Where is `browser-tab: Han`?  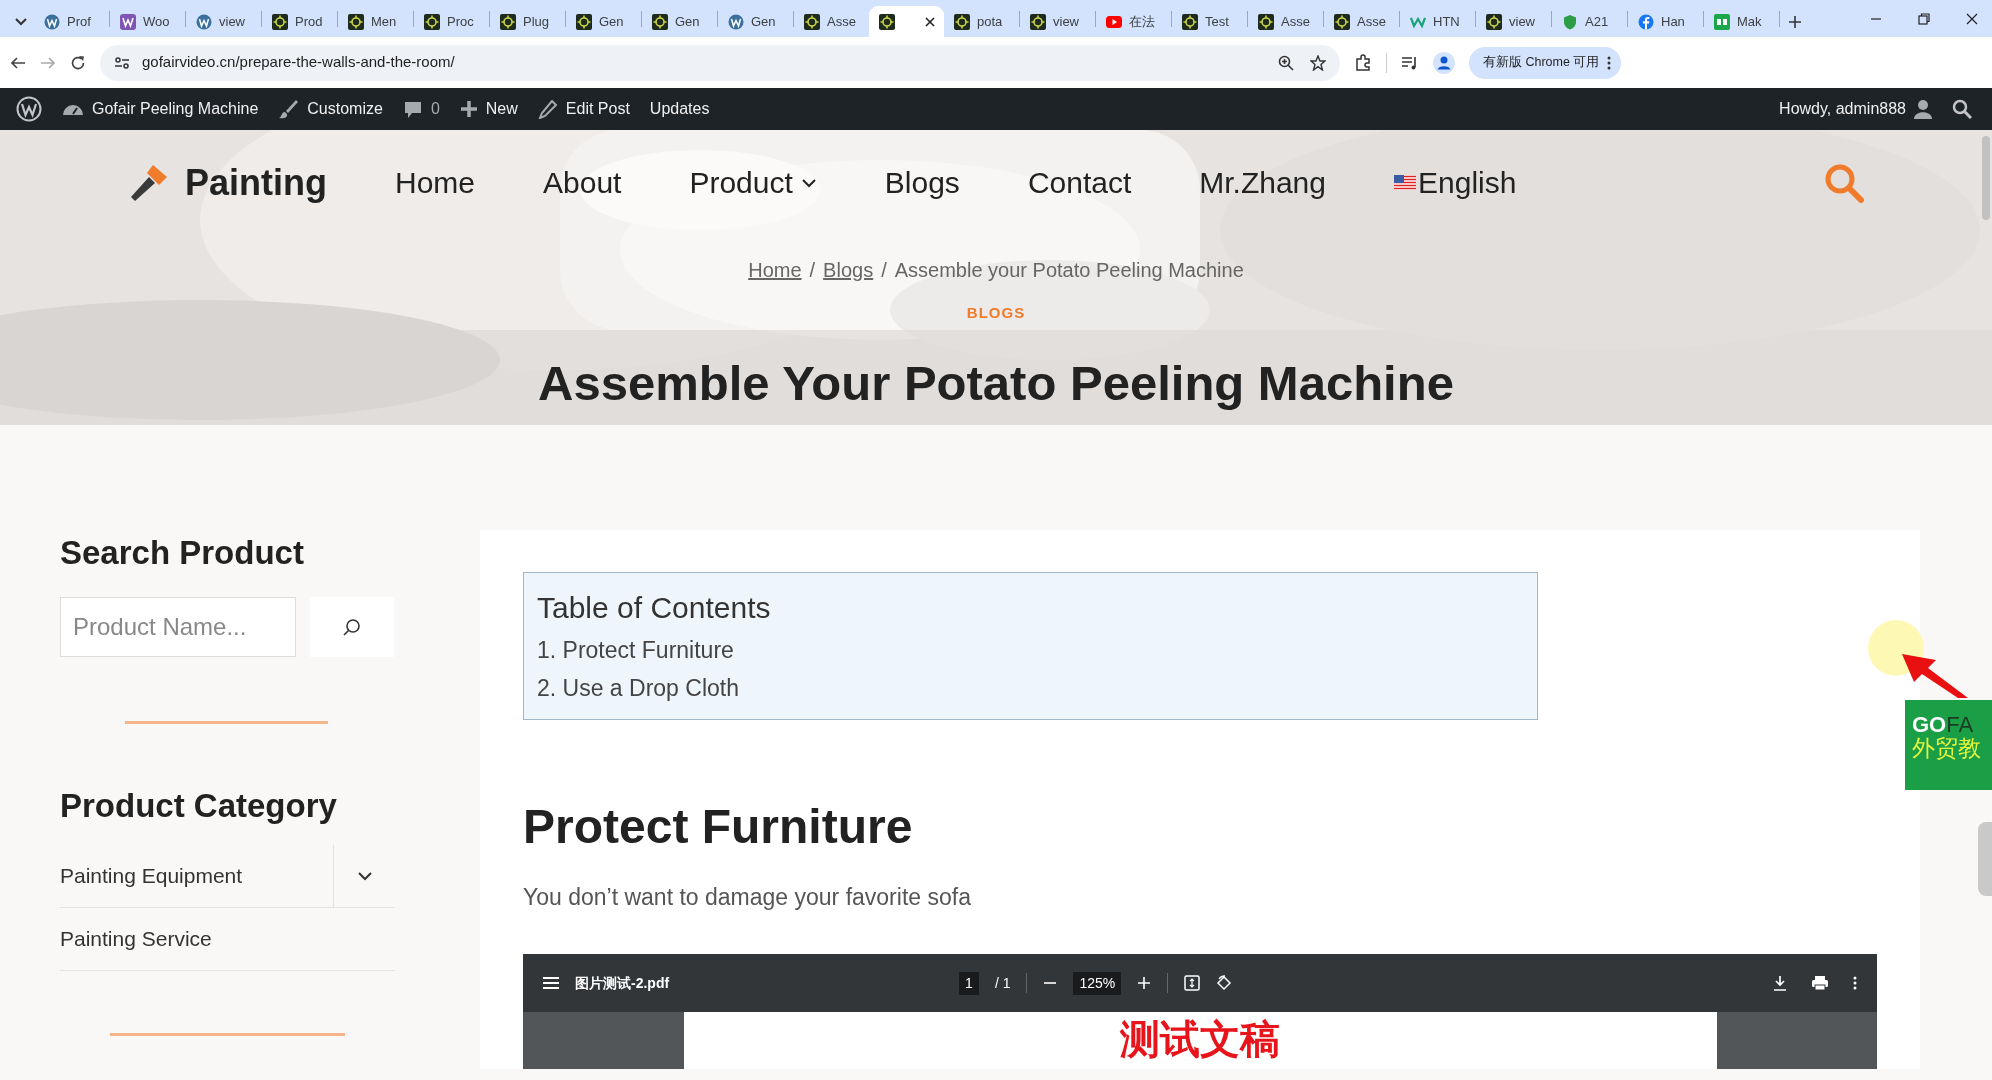 browser-tab: Han is located at coordinates (1665, 21).